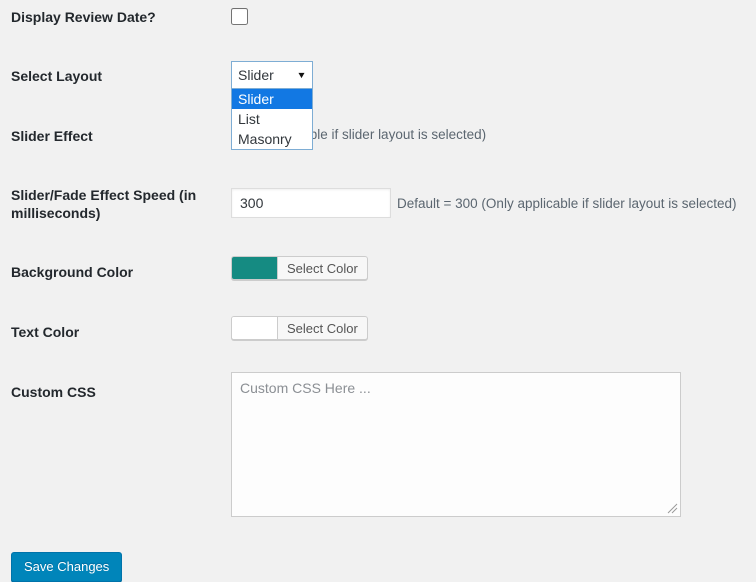 Image resolution: width=756 pixels, height=582 pixels. Describe the element at coordinates (322, 328) in the screenshot. I see `text-color-button-label: Select Color` at that location.